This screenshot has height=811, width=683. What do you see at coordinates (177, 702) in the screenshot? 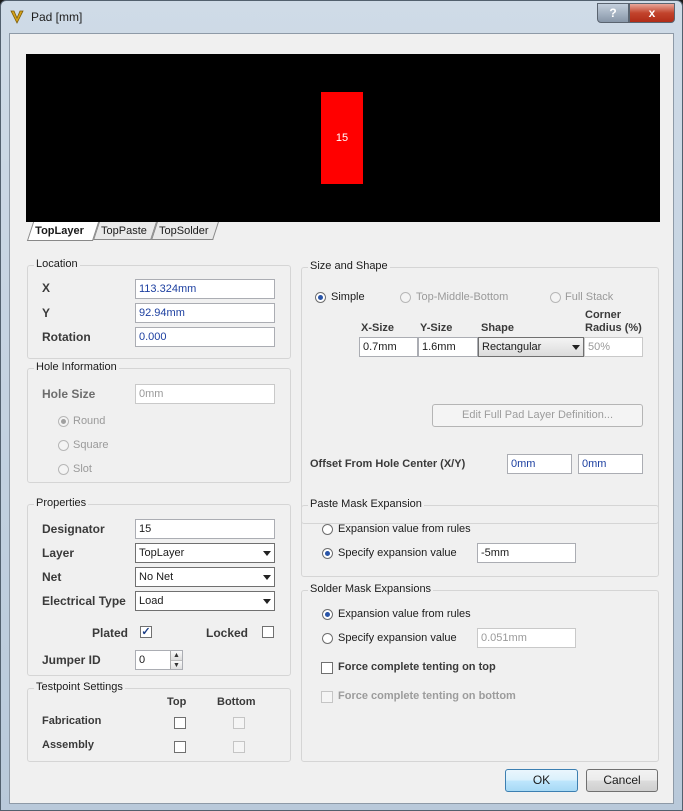
I see `testpoint-top-header: Top` at bounding box center [177, 702].